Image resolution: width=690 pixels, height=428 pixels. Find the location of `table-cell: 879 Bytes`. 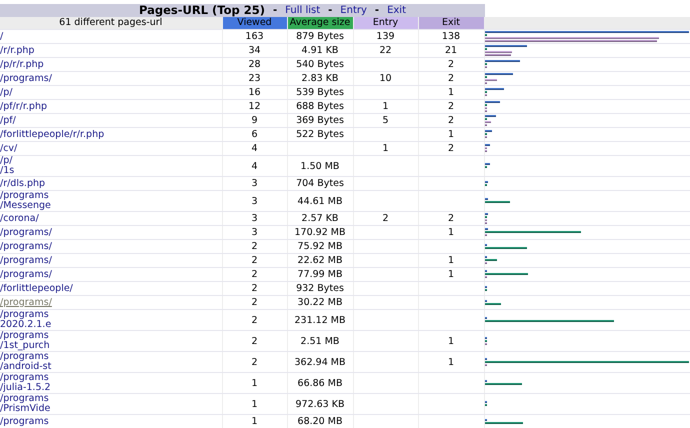

table-cell: 879 Bytes is located at coordinates (320, 37).